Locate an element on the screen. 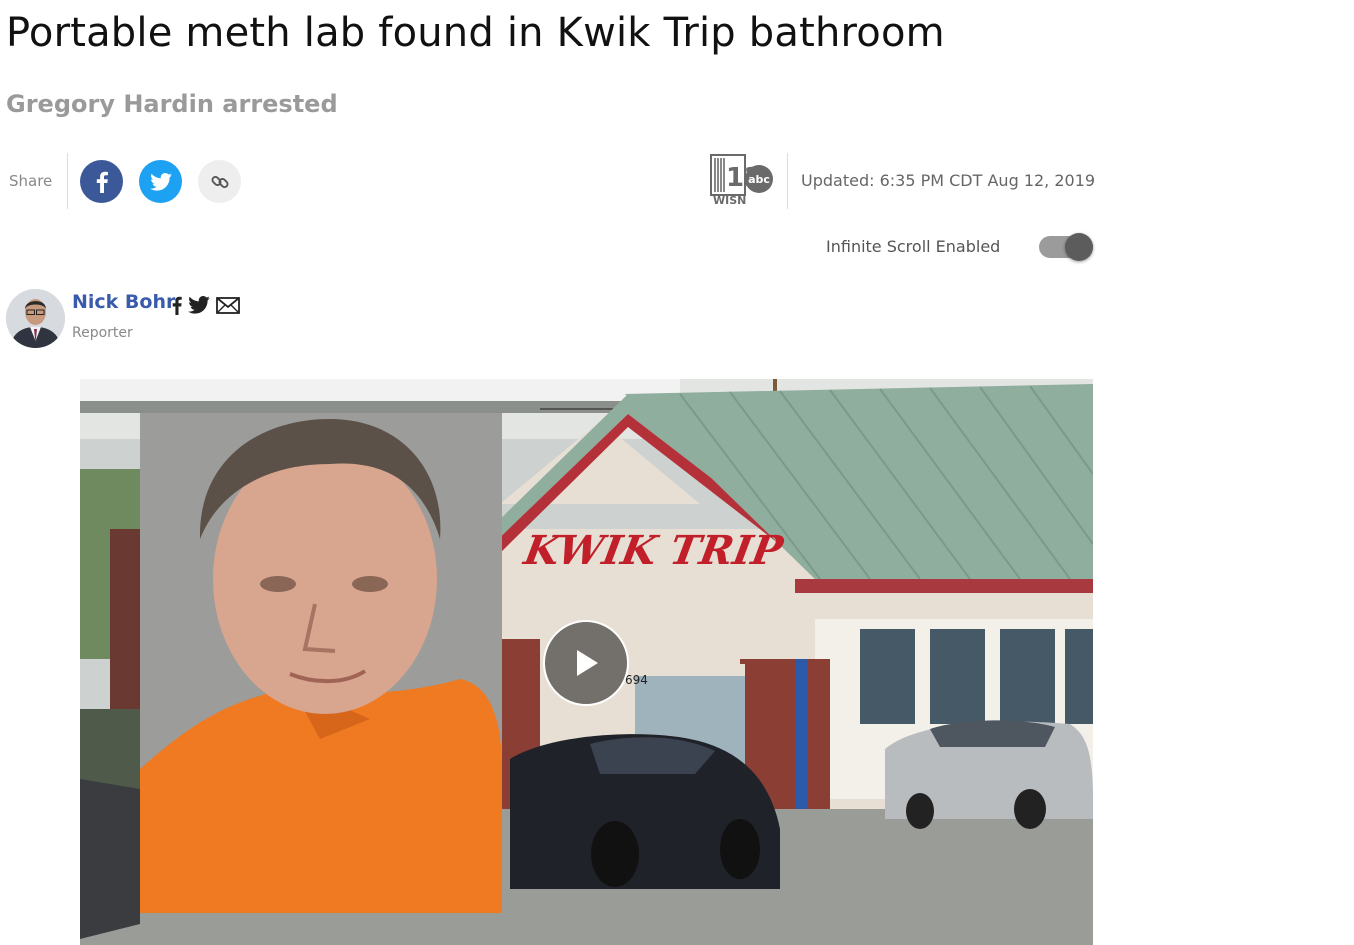 The height and width of the screenshot is (945, 1354). meta-divider is located at coordinates (787, 181).